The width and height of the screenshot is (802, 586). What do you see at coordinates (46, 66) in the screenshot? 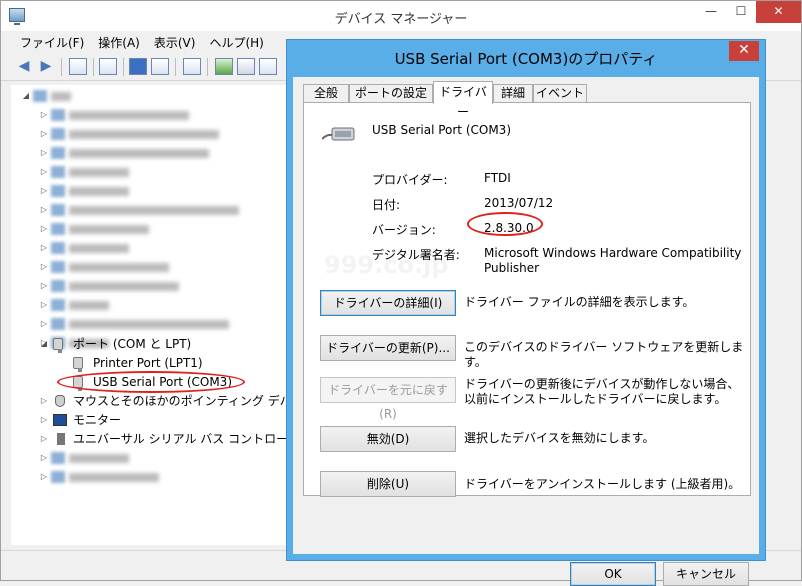
I see `forward-arrow-icon: ▶` at bounding box center [46, 66].